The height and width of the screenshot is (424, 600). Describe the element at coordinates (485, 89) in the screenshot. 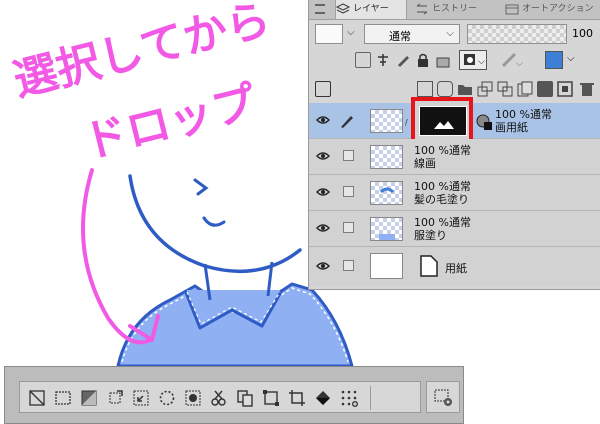

I see `transfer-down-icon` at that location.